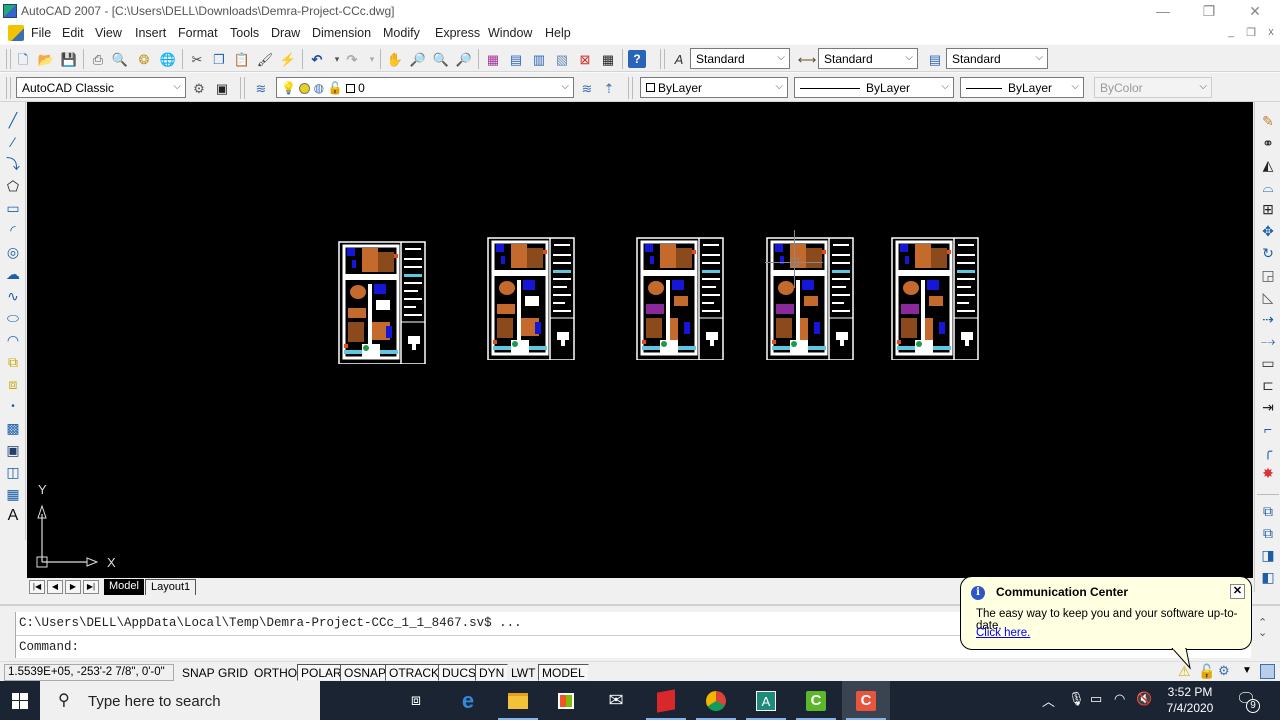  Describe the element at coordinates (516, 59) in the screenshot. I see `design-center-icon: ▤` at that location.